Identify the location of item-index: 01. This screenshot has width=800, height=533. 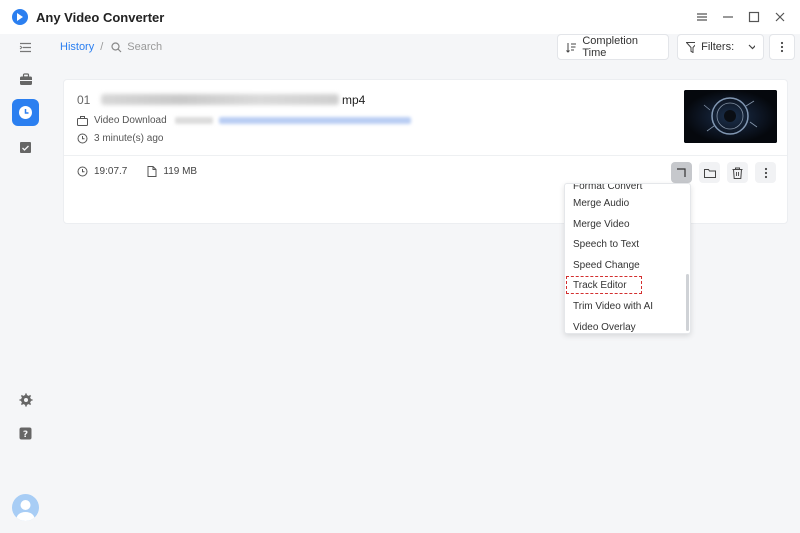
(84, 100).